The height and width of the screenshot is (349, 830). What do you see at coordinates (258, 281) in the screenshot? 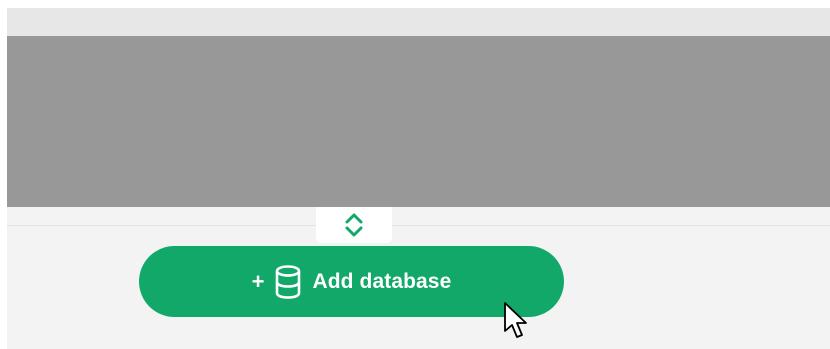
I see `plus-icon: +` at bounding box center [258, 281].